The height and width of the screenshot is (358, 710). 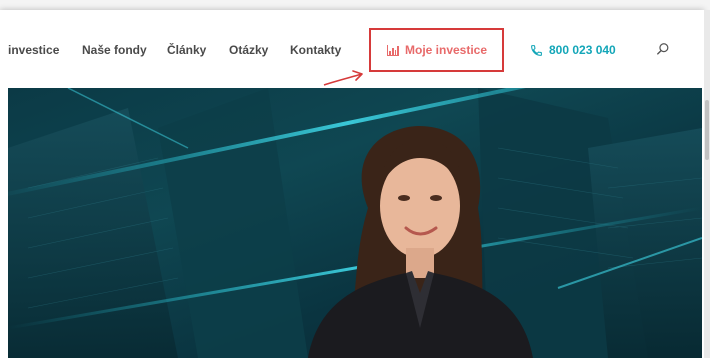 What do you see at coordinates (663, 49) in the screenshot?
I see `search-icon` at bounding box center [663, 49].